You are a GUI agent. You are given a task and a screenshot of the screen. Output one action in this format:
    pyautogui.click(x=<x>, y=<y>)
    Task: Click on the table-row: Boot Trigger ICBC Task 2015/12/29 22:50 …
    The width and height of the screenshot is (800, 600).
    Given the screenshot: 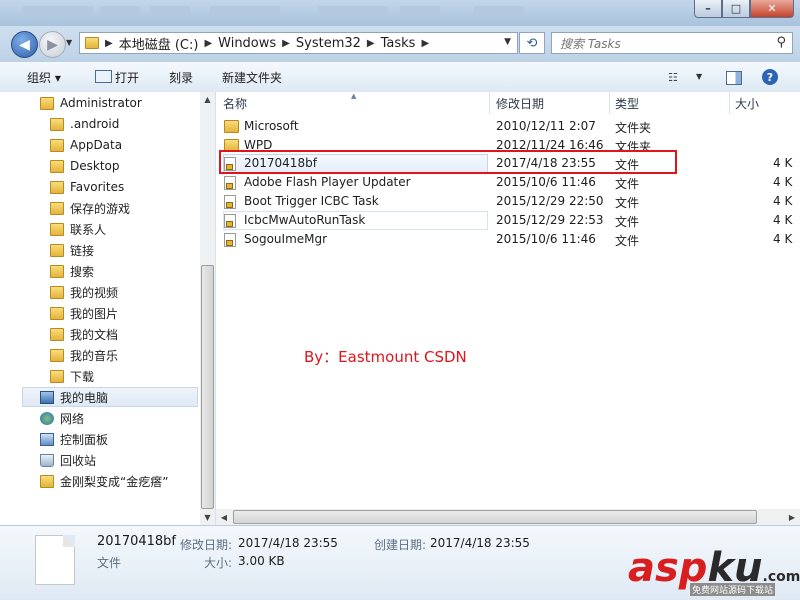 What is the action you would take?
    pyautogui.click(x=508, y=201)
    